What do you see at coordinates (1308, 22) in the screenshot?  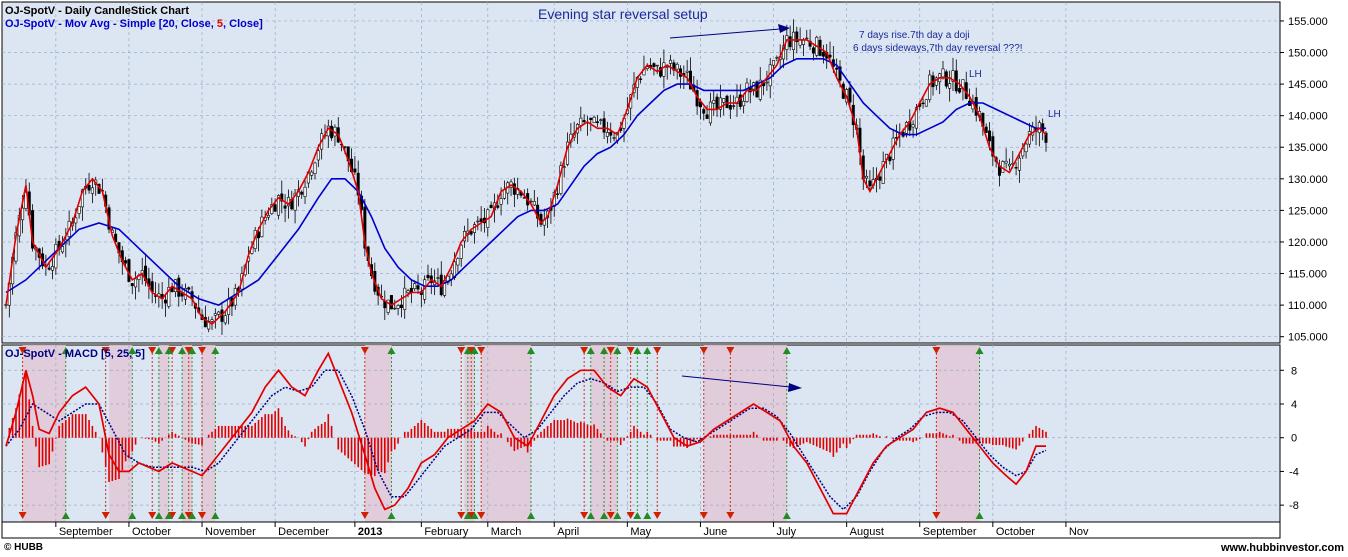 I see `price-tick-label: 155.000` at bounding box center [1308, 22].